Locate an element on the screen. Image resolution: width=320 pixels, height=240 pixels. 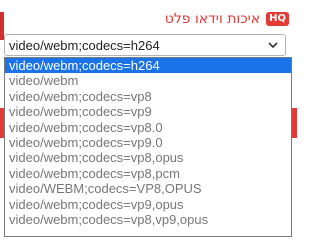
codec-option: video/webm;codecs=vp9,opus is located at coordinates (148, 204).